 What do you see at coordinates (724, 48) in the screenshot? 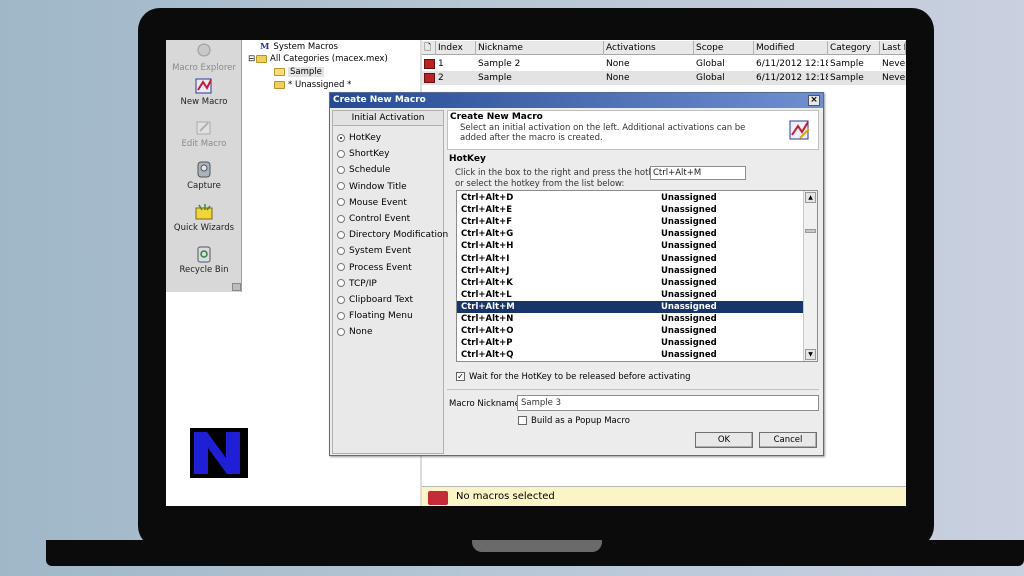
I see `column-scope: Scope` at bounding box center [724, 48].